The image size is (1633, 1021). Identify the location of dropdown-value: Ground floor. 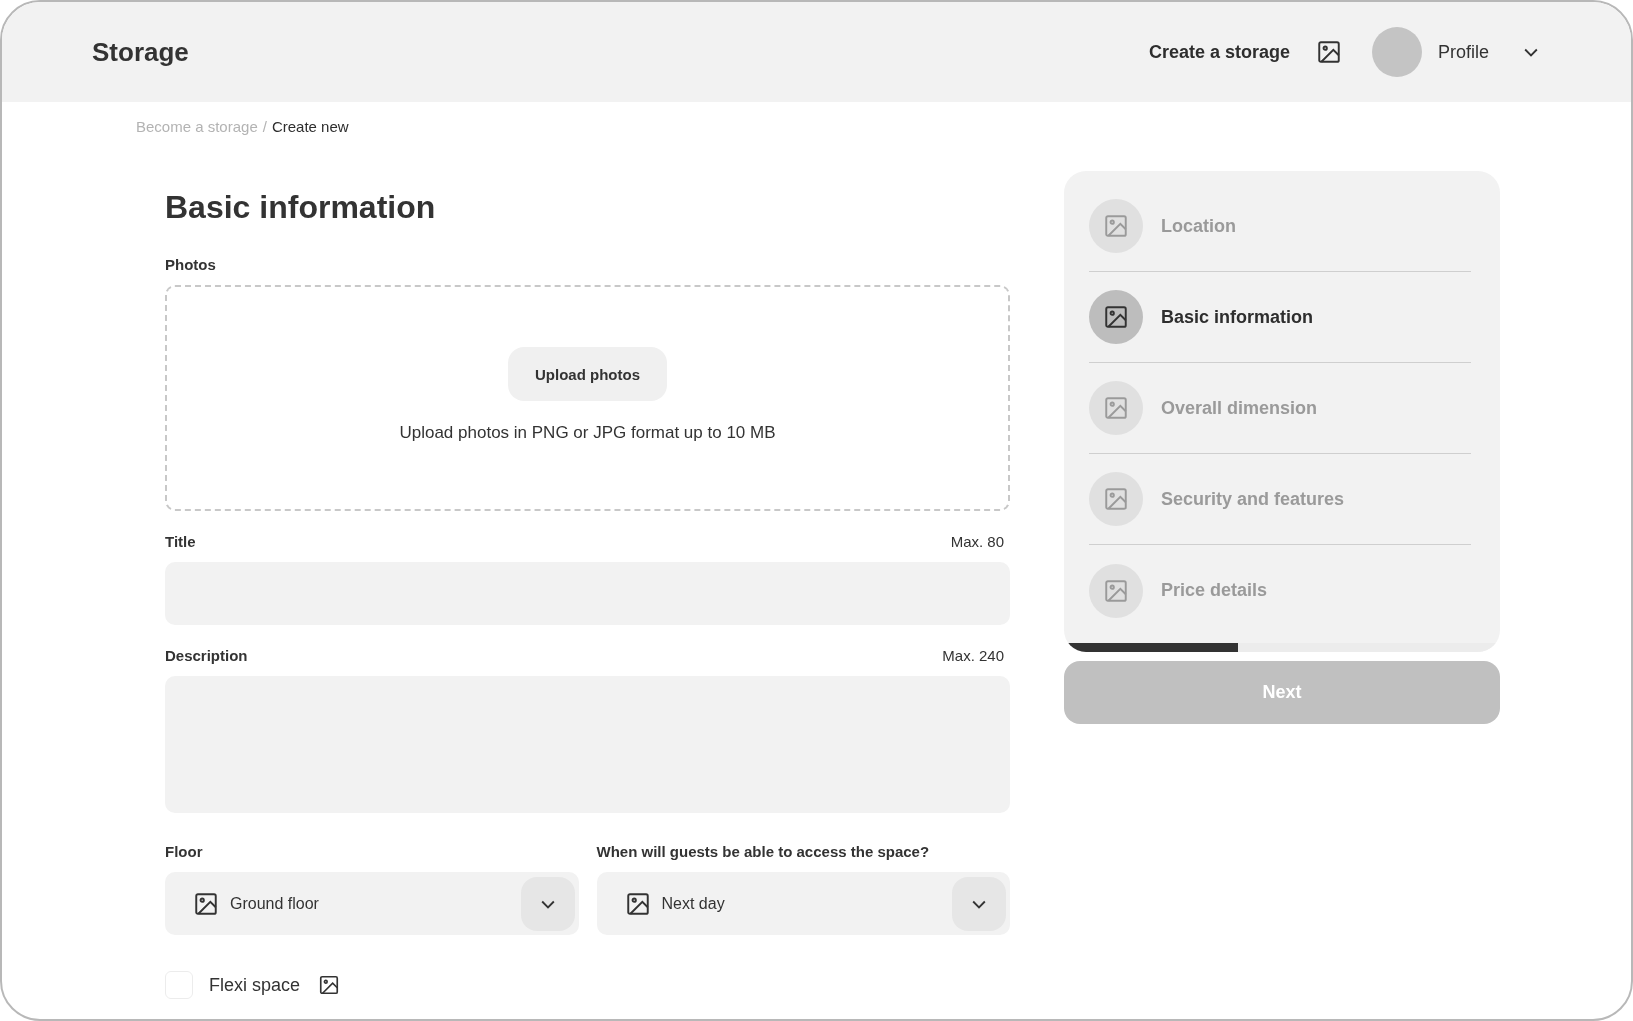
(274, 903).